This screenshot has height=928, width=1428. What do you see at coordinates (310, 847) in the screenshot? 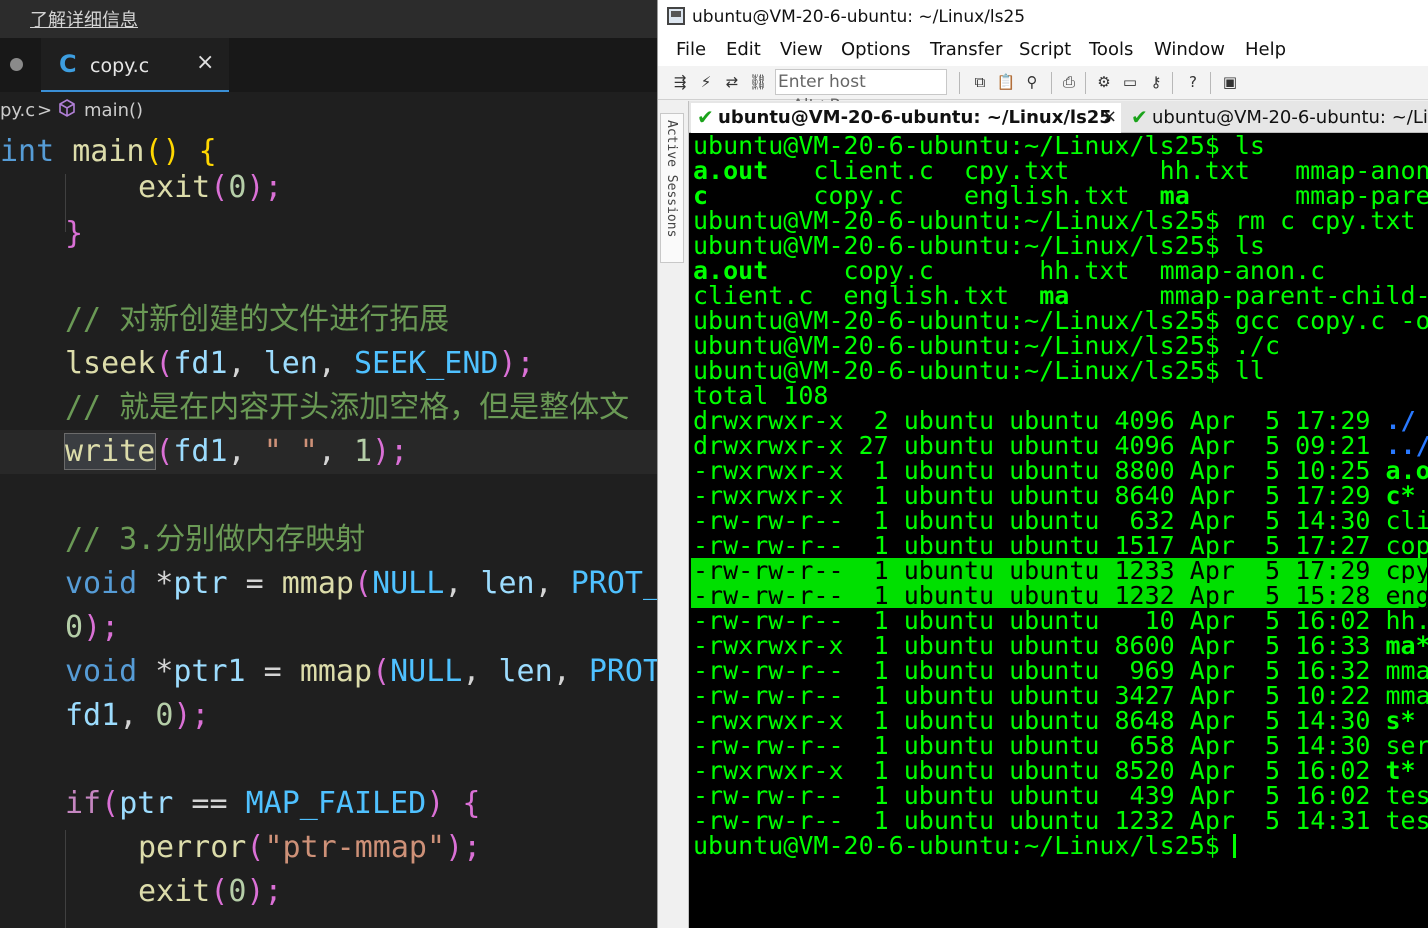
I see `code-line: perror("ptr-mmap");` at bounding box center [310, 847].